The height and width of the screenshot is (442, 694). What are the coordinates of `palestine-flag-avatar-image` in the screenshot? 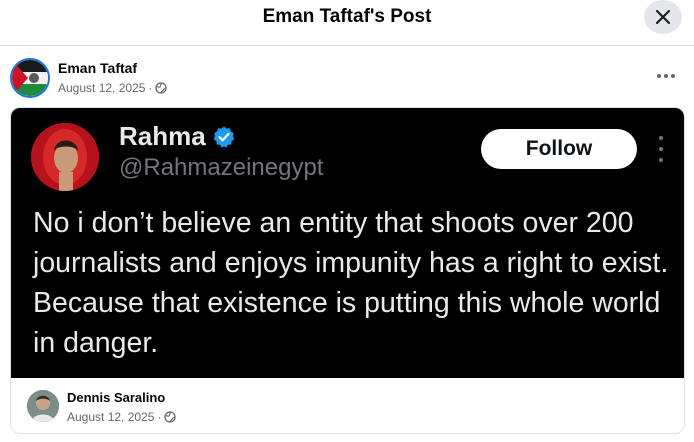 It's located at (30, 78).